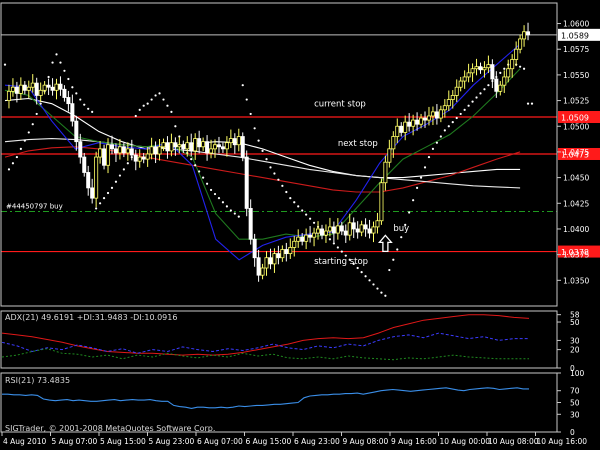  What do you see at coordinates (576, 280) in the screenshot?
I see `price-tick-label: 1.0350` at bounding box center [576, 280].